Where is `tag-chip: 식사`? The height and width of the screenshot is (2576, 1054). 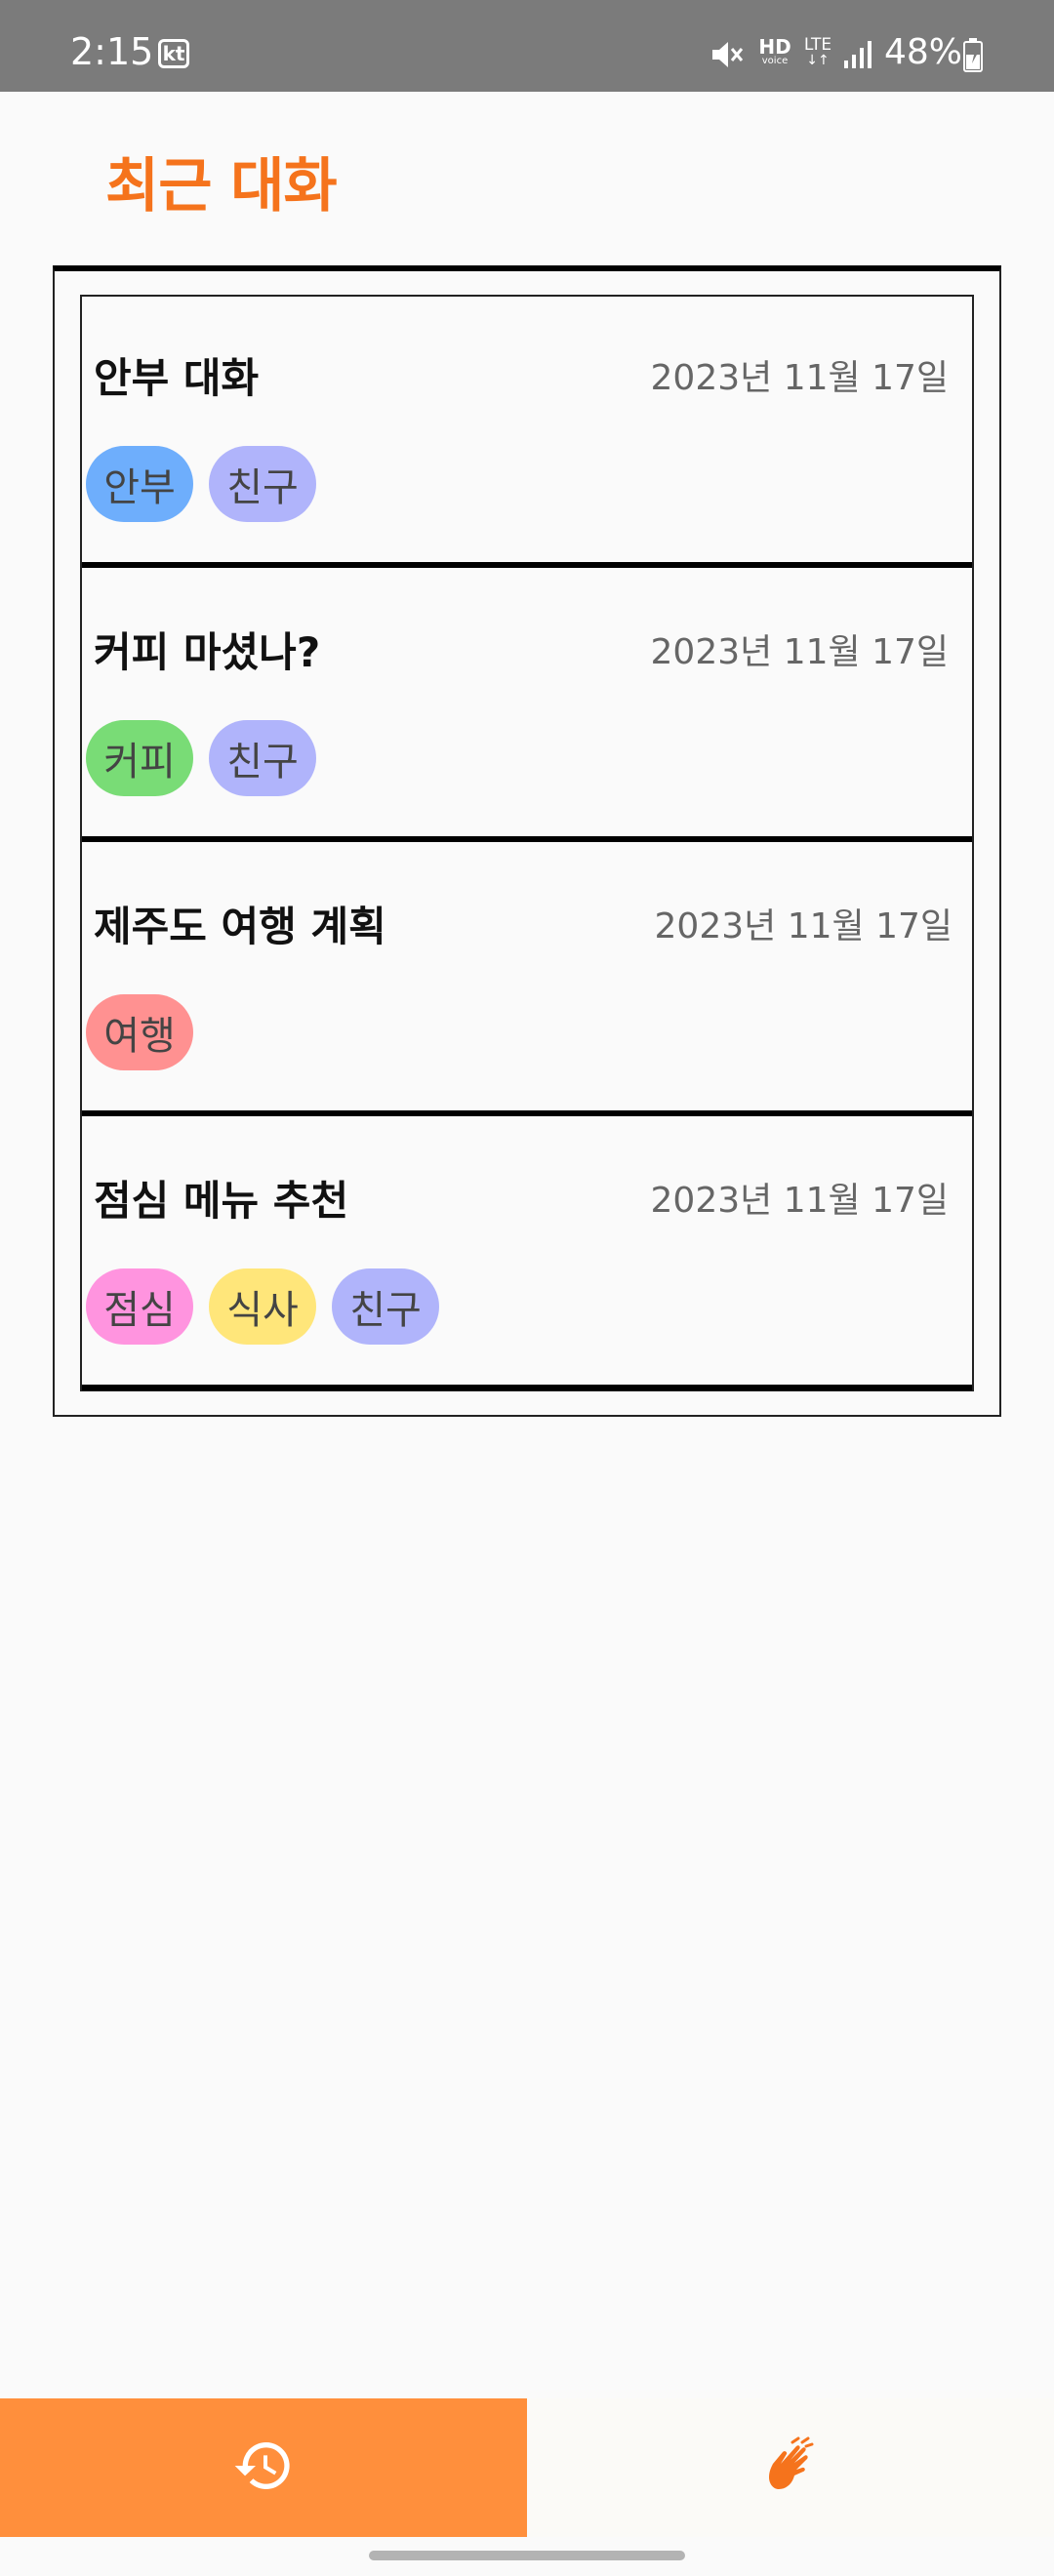 tag-chip: 식사 is located at coordinates (263, 1306).